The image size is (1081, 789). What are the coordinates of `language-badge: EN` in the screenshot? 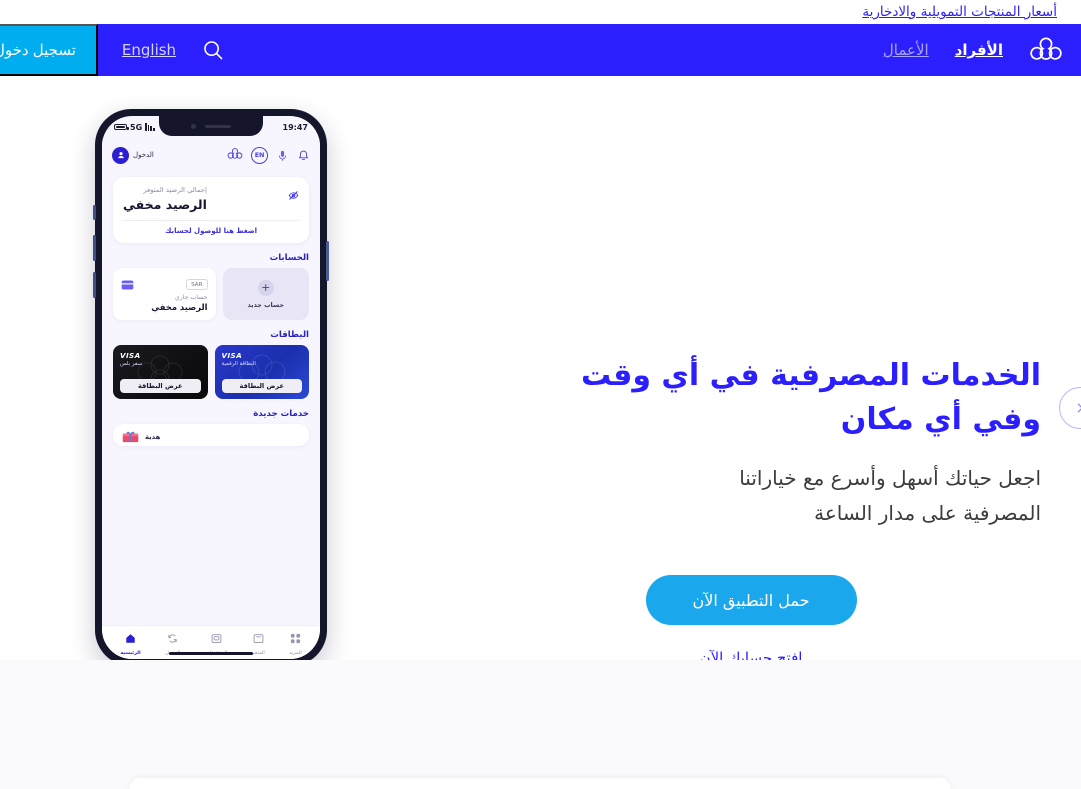 It's located at (259, 155).